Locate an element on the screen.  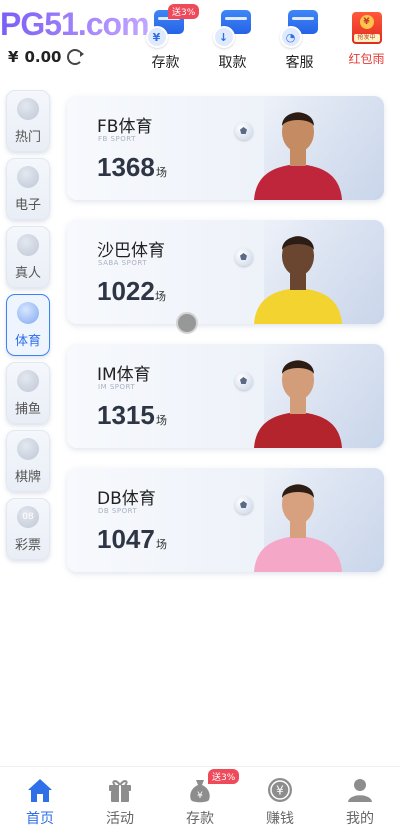
sidebar-item-label: 捕鱼 is located at coordinates (27, 409).